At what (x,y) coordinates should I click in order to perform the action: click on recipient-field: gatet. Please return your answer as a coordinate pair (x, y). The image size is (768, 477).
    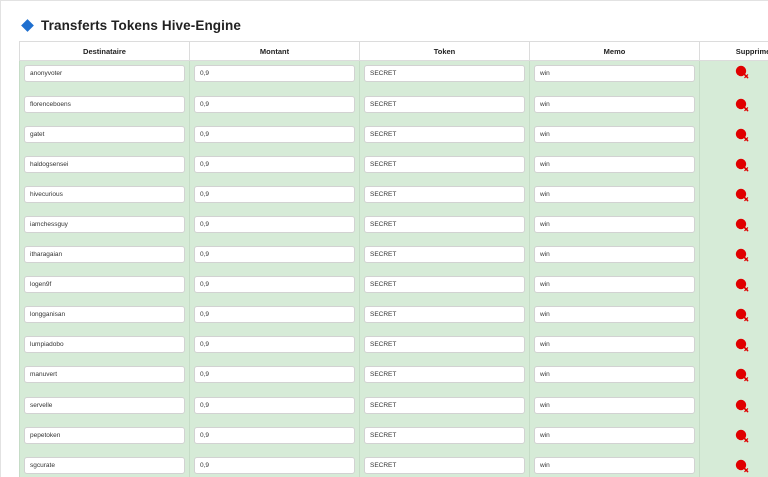
    Looking at the image, I should click on (104, 134).